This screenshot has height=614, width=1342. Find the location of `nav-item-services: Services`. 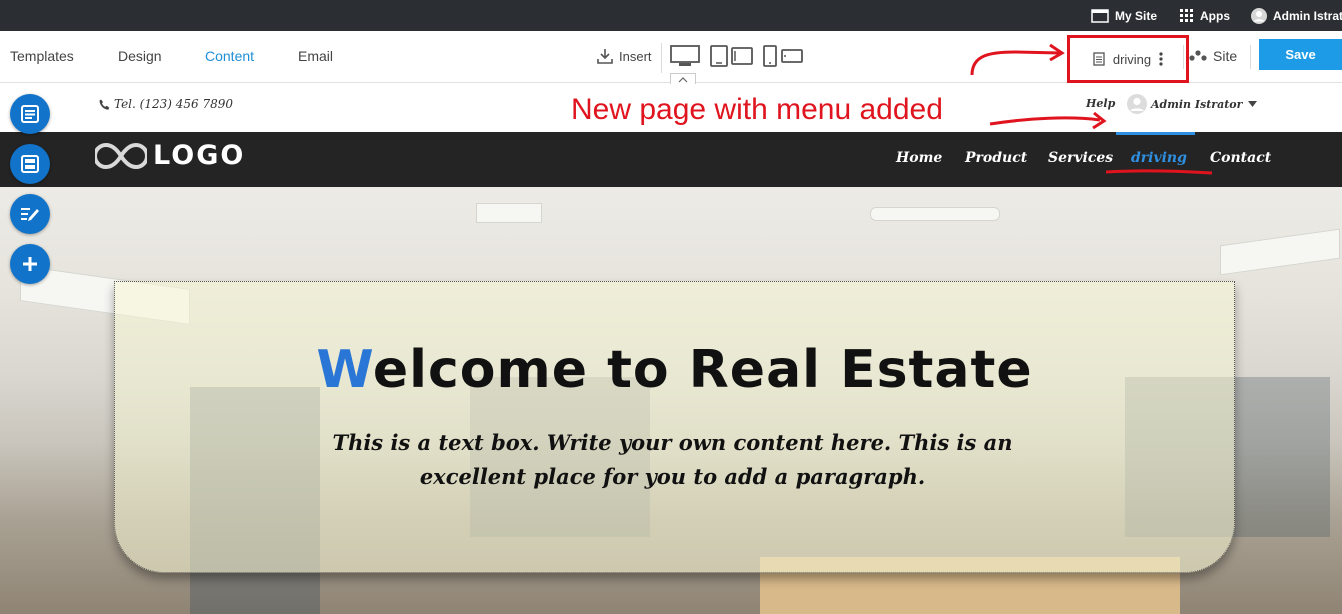

nav-item-services: Services is located at coordinates (1080, 158).